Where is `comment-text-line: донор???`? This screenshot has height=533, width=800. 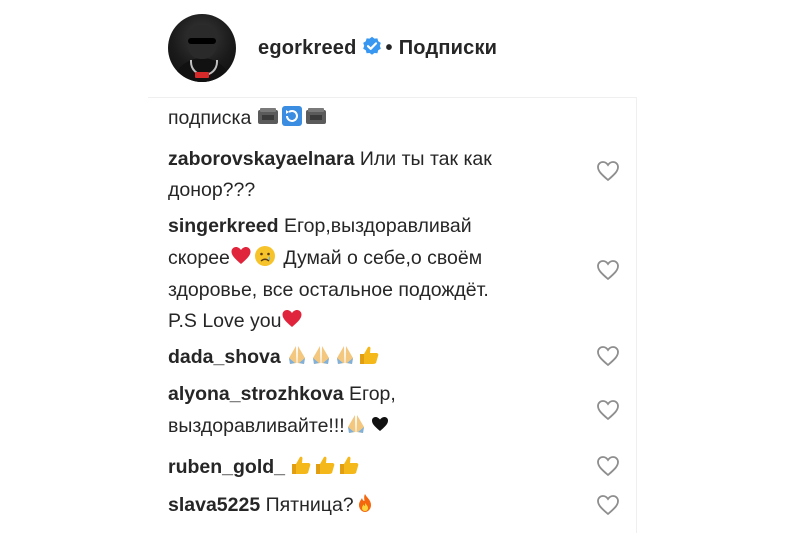 comment-text-line: донор??? is located at coordinates (212, 190).